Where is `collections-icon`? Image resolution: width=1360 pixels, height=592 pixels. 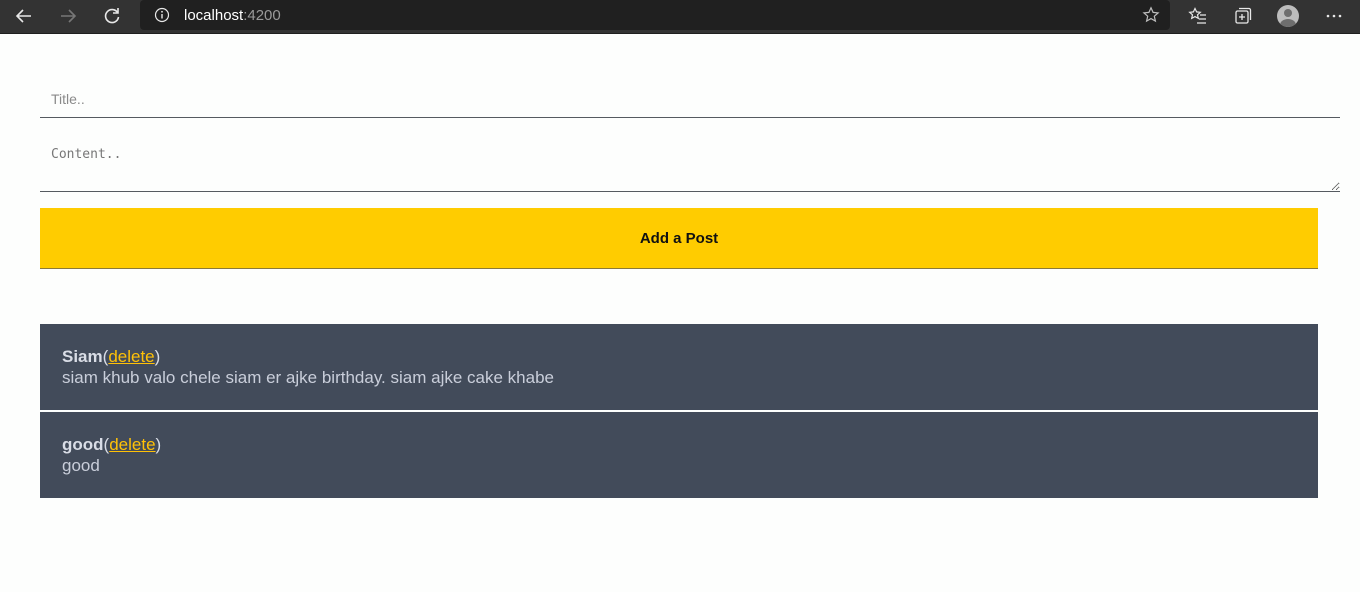 collections-icon is located at coordinates (1243, 15).